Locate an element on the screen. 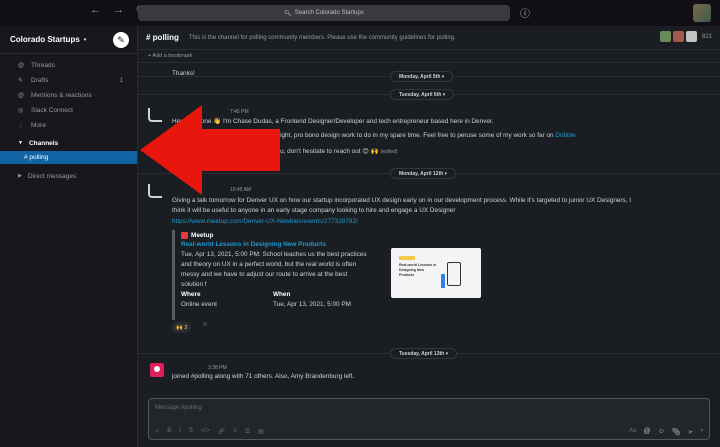  meetup-logo-icon is located at coordinates (184, 235).